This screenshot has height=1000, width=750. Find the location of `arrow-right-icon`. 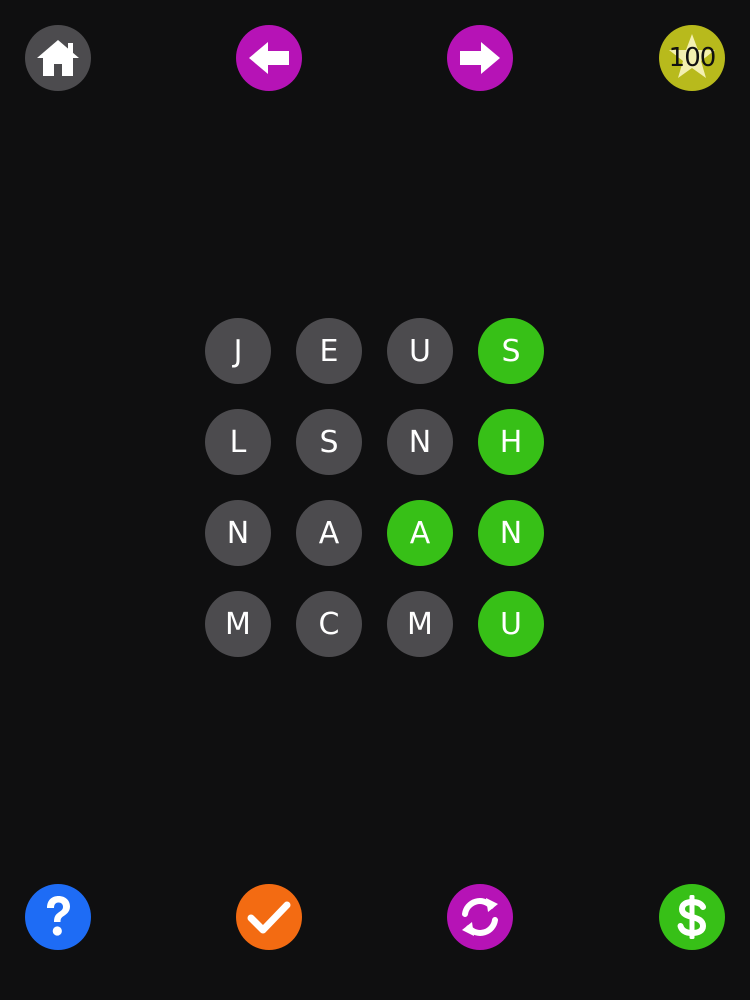

arrow-right-icon is located at coordinates (480, 58).